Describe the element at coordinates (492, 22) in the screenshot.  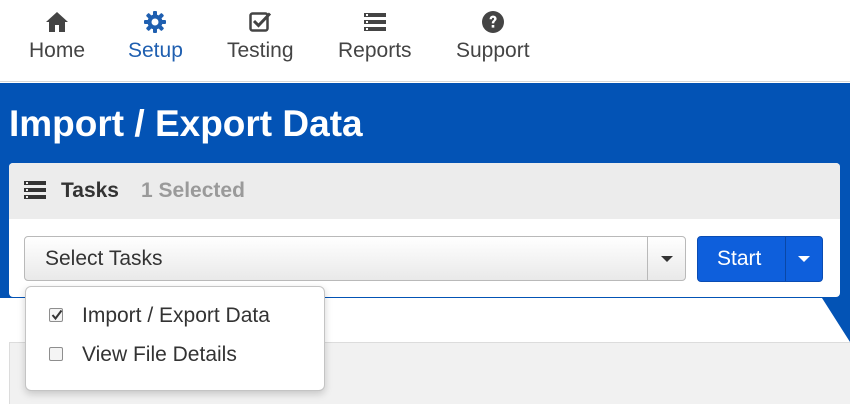
I see `question-circle-icon` at that location.